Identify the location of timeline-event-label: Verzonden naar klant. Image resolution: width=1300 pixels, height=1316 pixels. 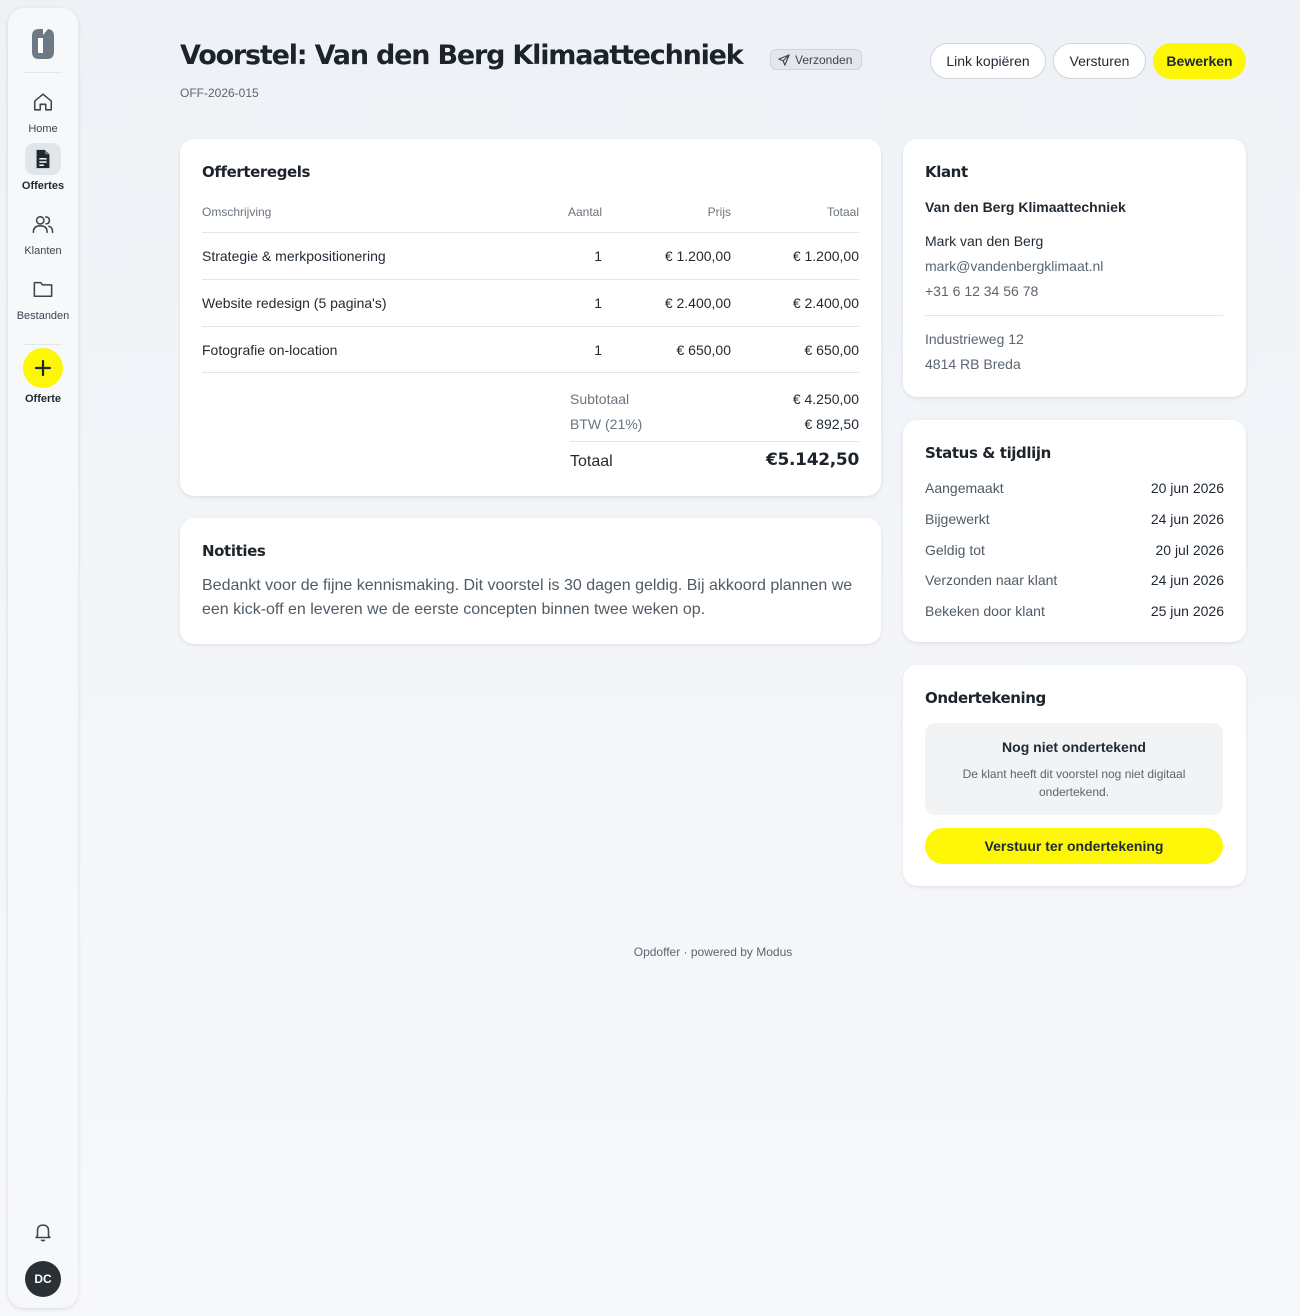
(991, 580).